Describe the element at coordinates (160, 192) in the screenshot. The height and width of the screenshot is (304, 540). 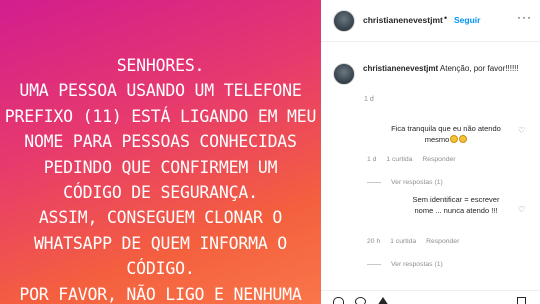
I see `post-text-line: CÓDIGO DE SEGURANÇA.` at that location.